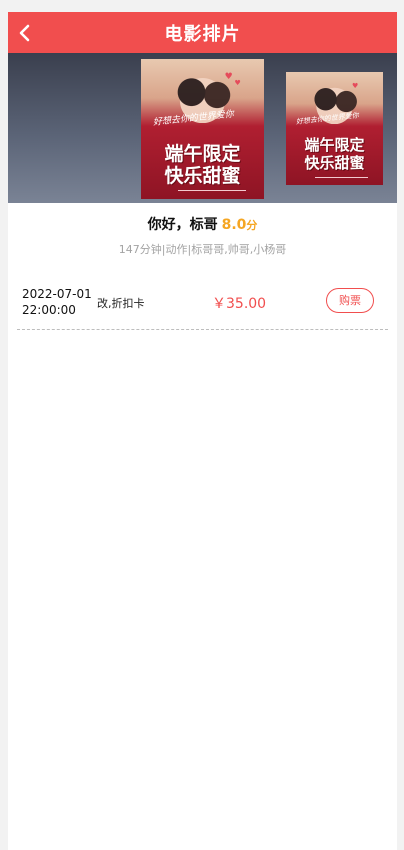 The image size is (404, 850). Describe the element at coordinates (58, 302) in the screenshot. I see `schedule-datetime: 2022-07-01 22:00:00` at that location.